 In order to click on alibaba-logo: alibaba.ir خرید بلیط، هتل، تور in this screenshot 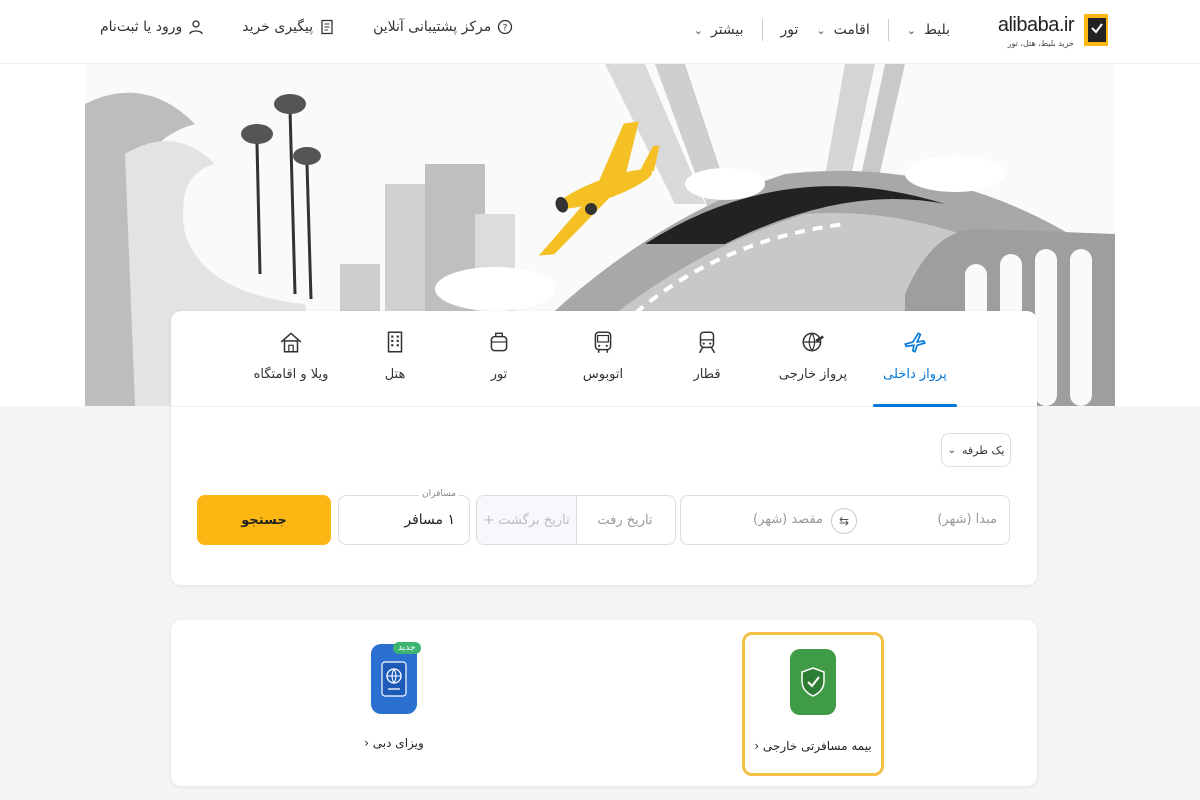, I will do `click(1054, 33)`.